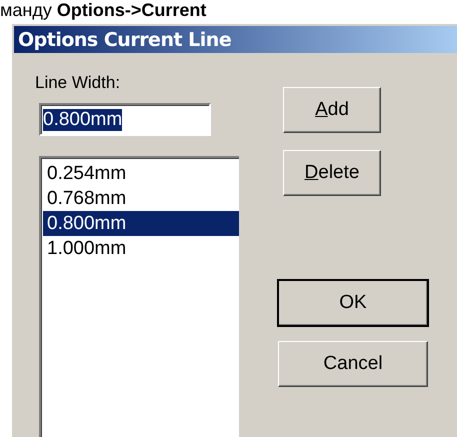  I want to click on side-button: Delete, so click(332, 173).